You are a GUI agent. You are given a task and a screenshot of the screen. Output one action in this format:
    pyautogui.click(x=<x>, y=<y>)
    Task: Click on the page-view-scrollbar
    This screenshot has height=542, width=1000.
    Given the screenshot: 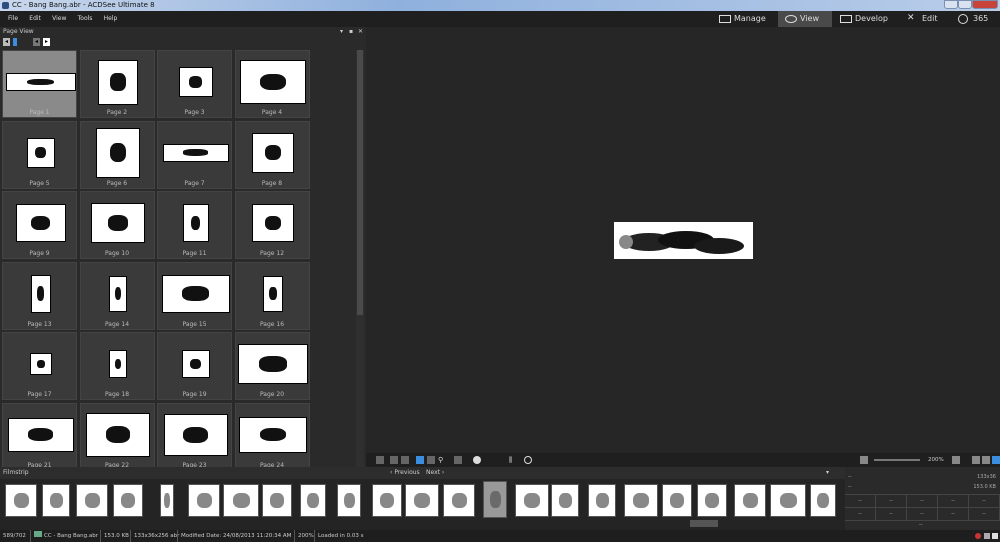 What is the action you would take?
    pyautogui.click(x=360, y=258)
    